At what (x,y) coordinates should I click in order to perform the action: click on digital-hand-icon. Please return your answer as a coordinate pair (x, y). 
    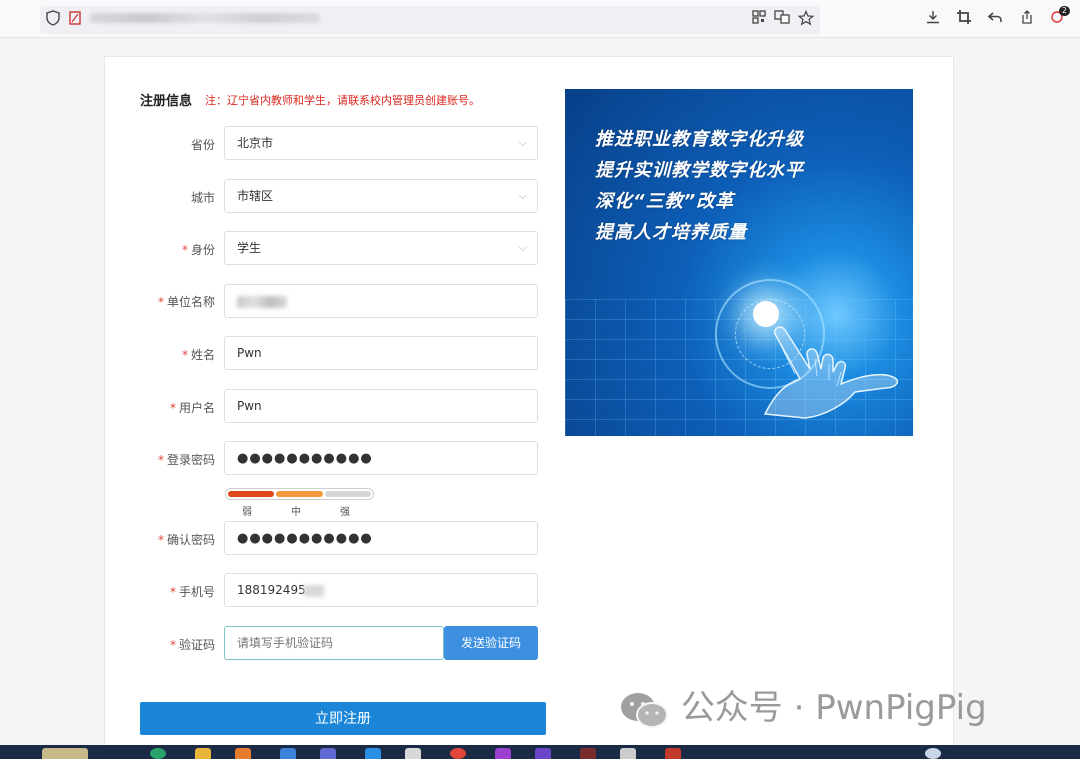
    Looking at the image, I should click on (831, 372).